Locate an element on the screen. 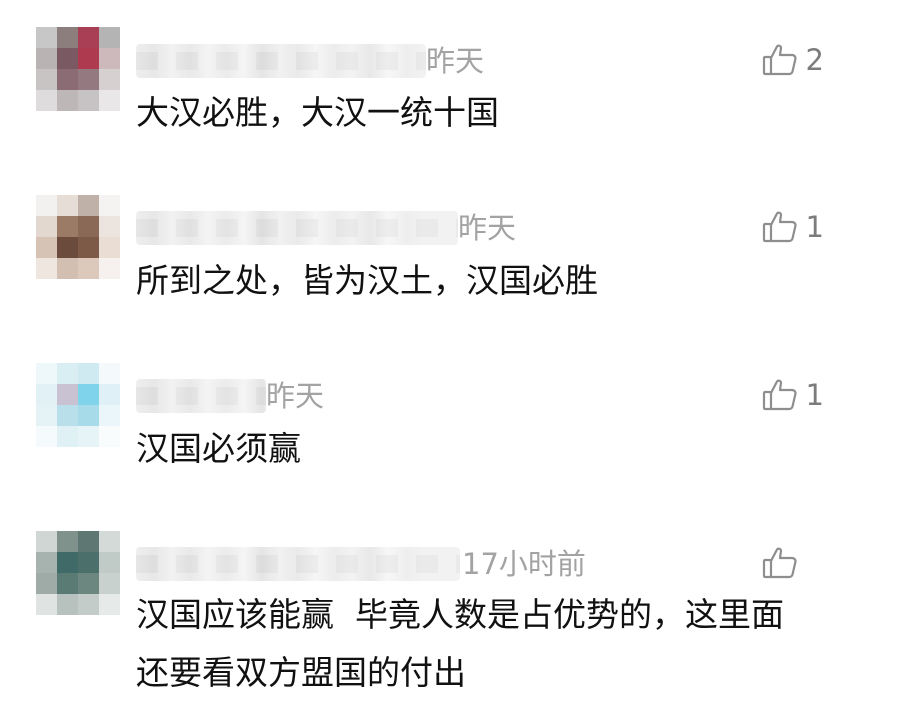  like-button: 2 is located at coordinates (793, 60).